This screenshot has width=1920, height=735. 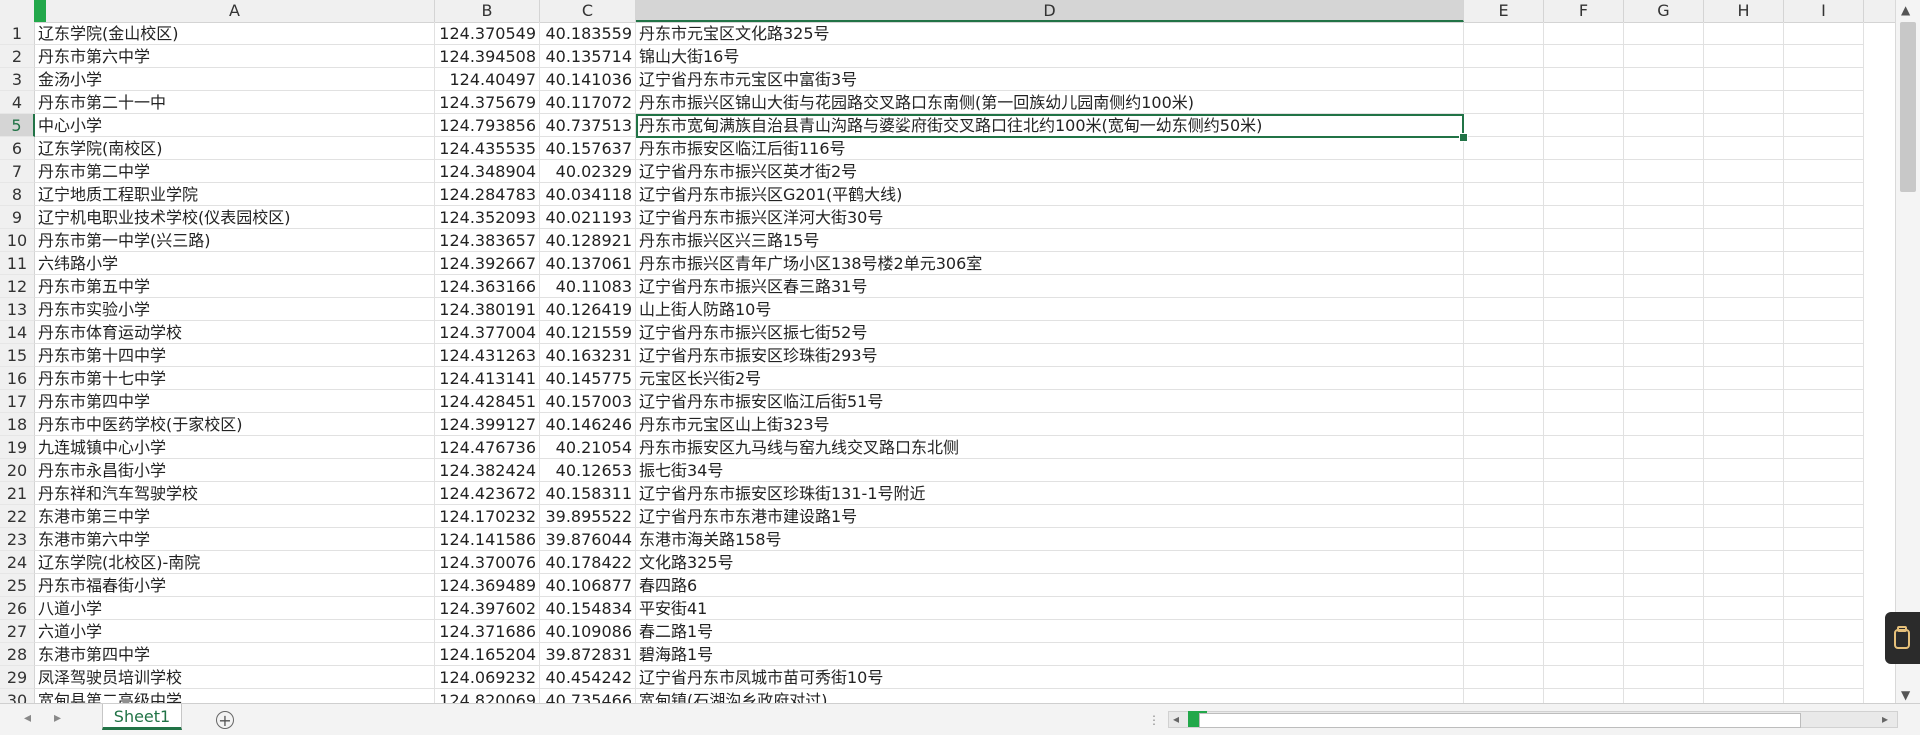 I want to click on row-header: 2, so click(x=17, y=56).